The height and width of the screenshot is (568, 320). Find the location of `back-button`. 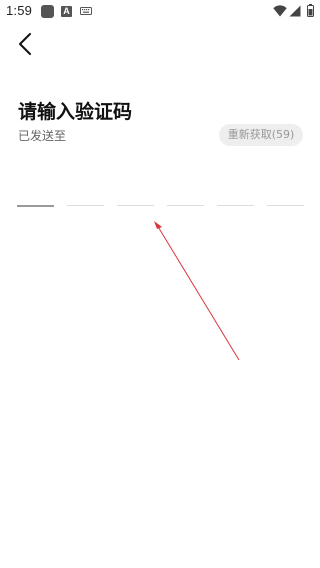

back-button is located at coordinates (26, 44).